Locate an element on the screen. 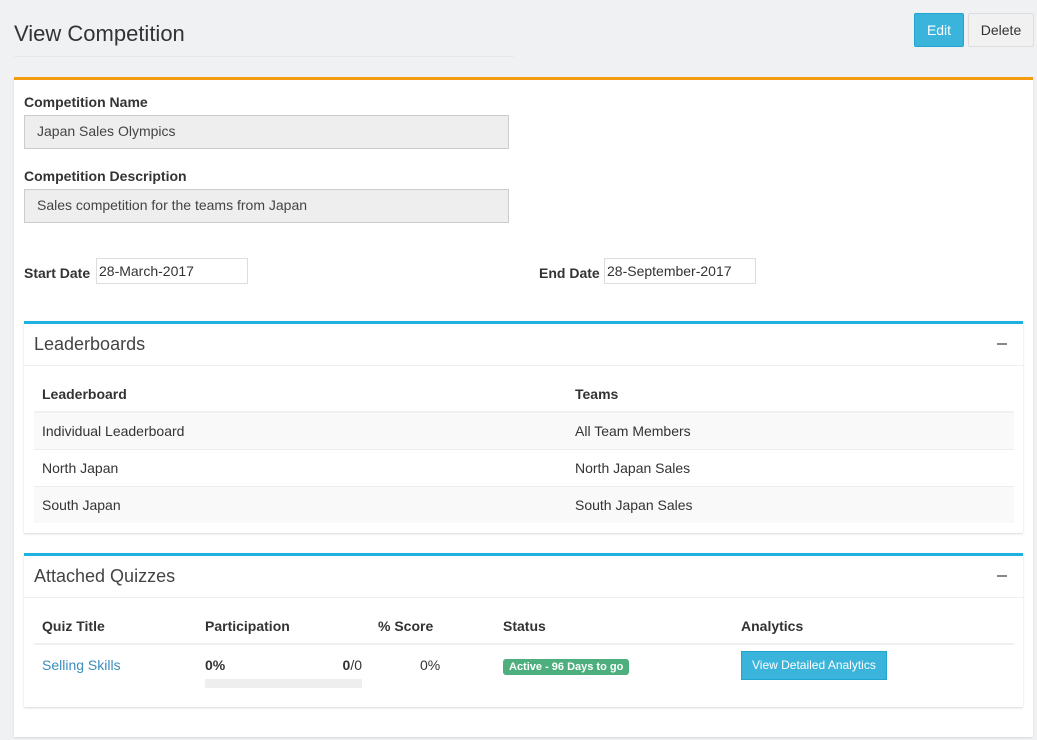  column-header: Status is located at coordinates (614, 626).